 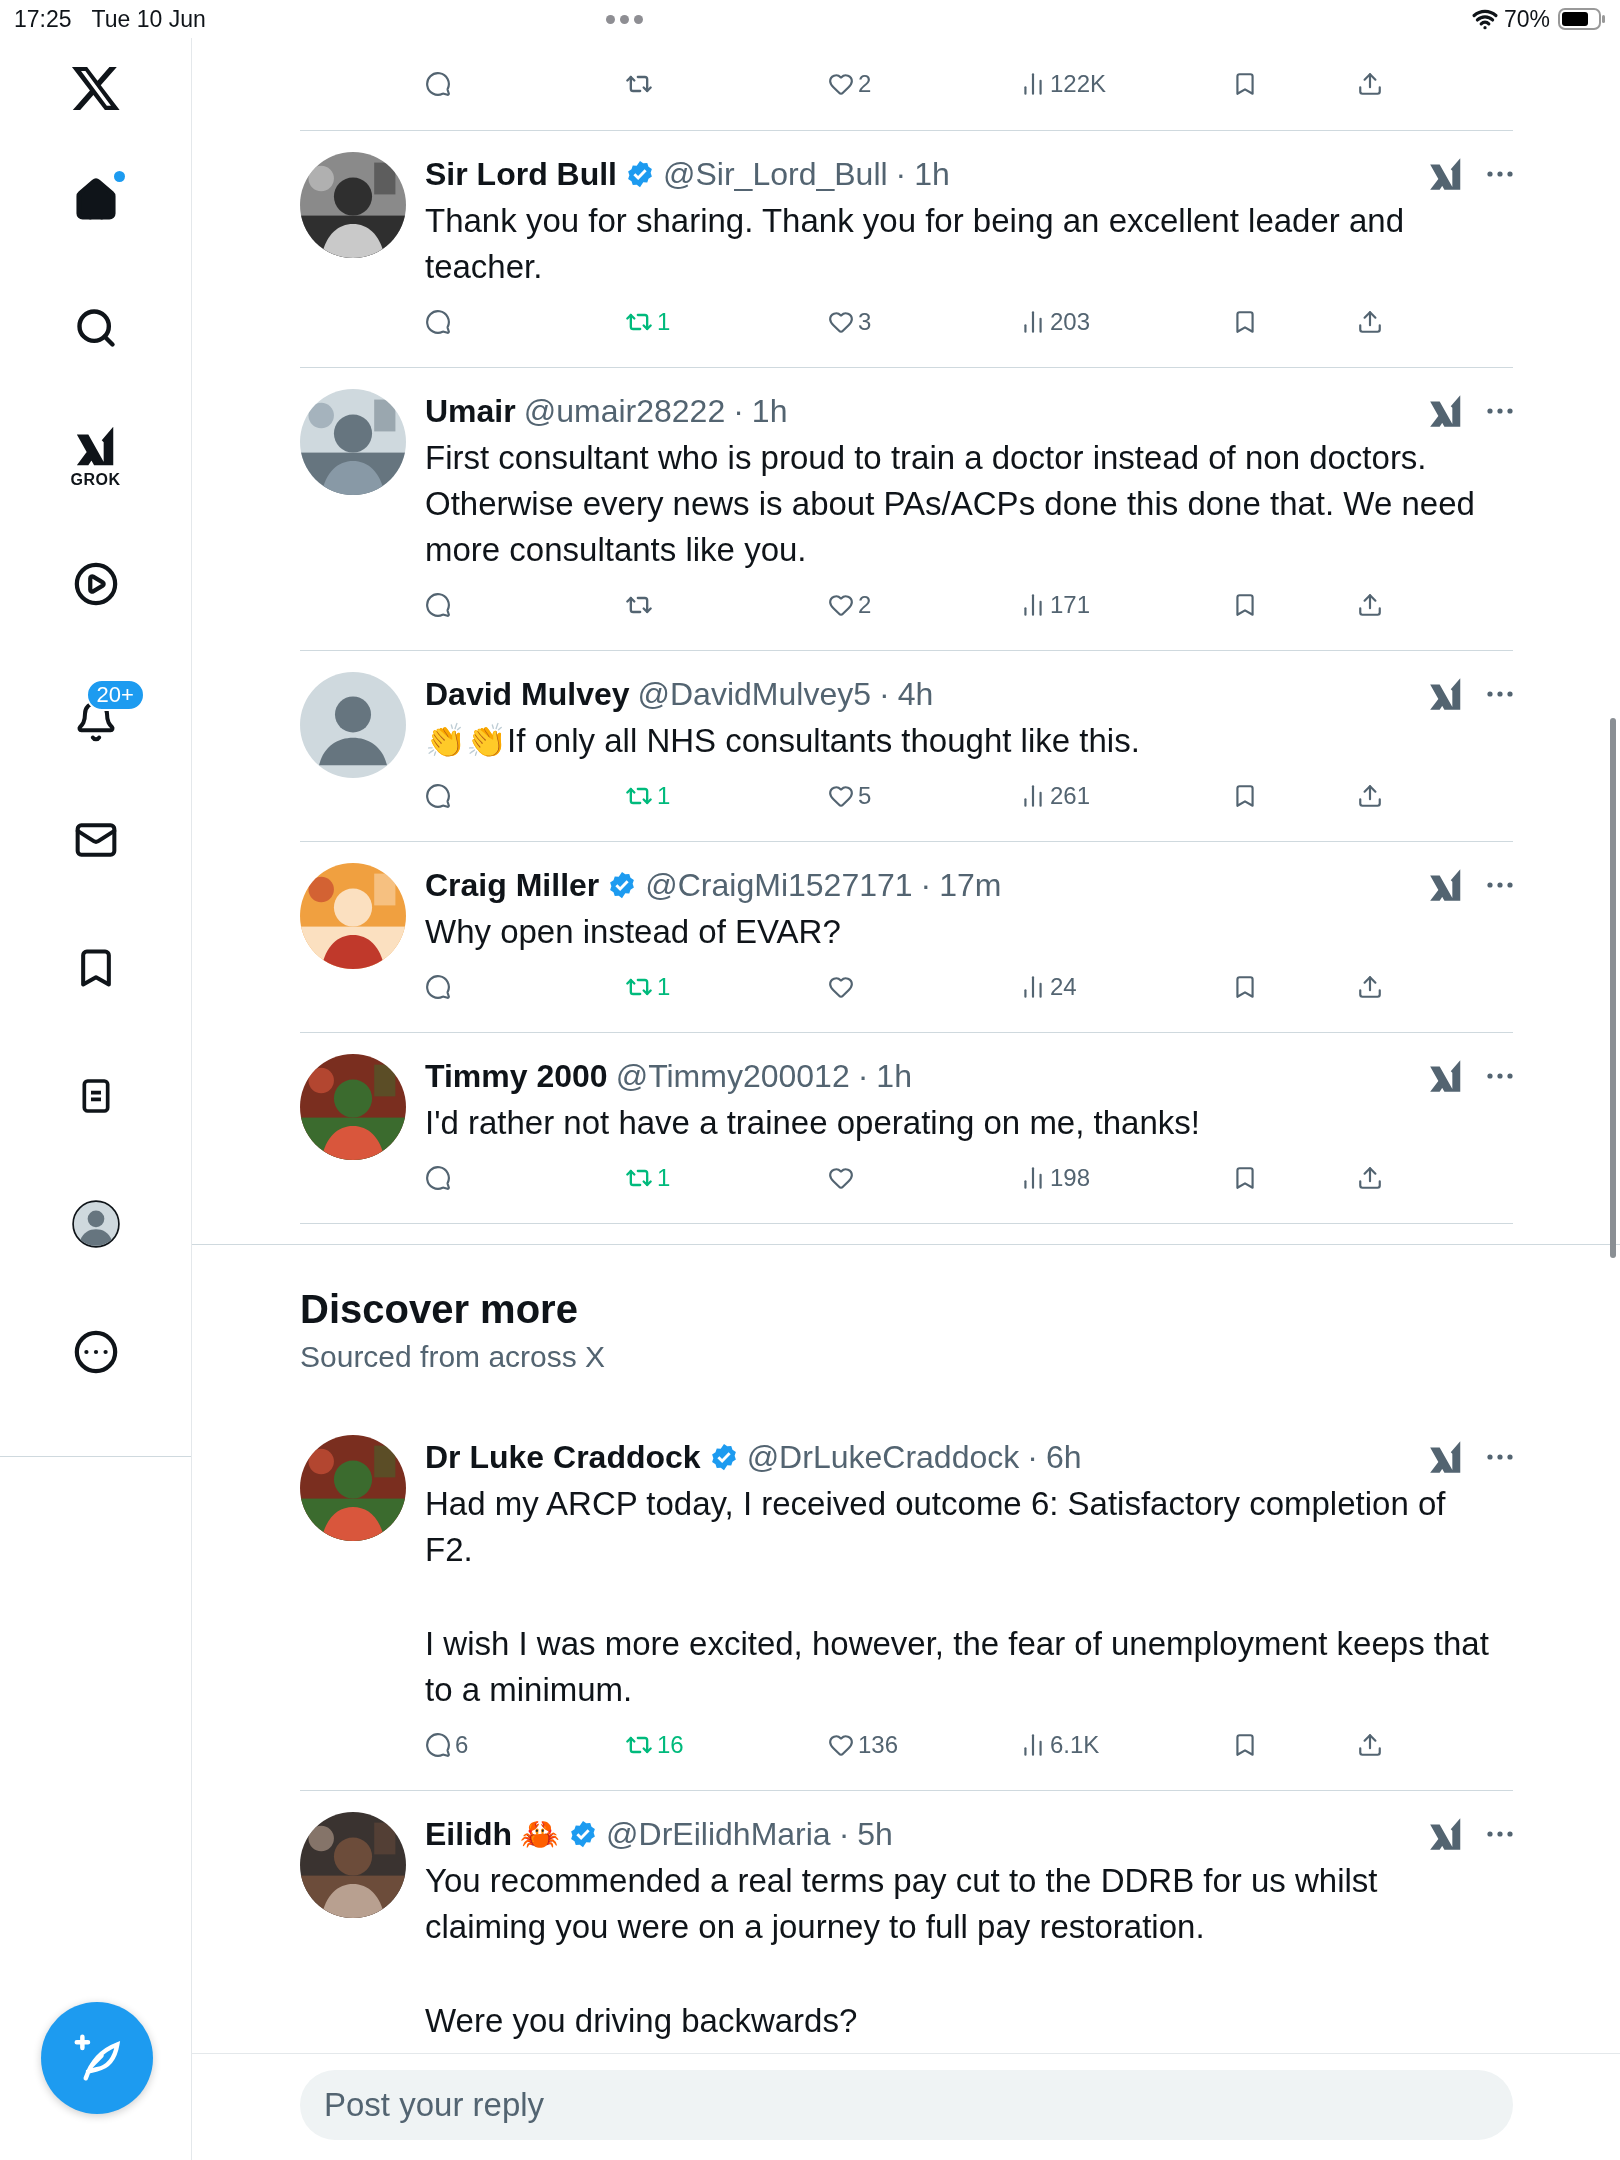 I want to click on views-button: 122K, so click(x=1063, y=84).